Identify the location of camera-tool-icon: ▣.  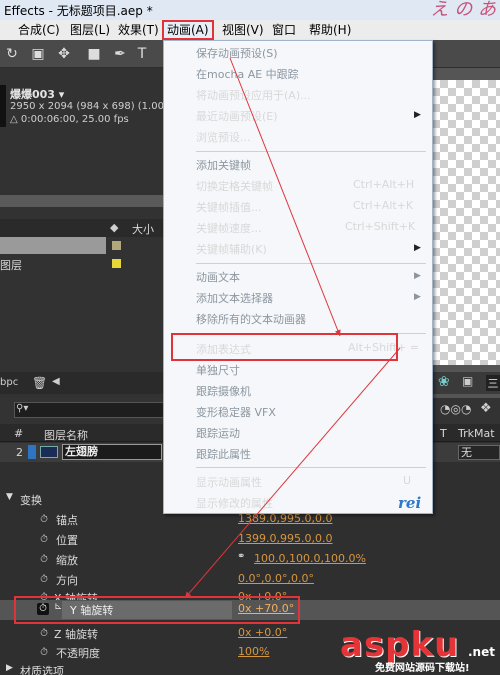
(38, 54).